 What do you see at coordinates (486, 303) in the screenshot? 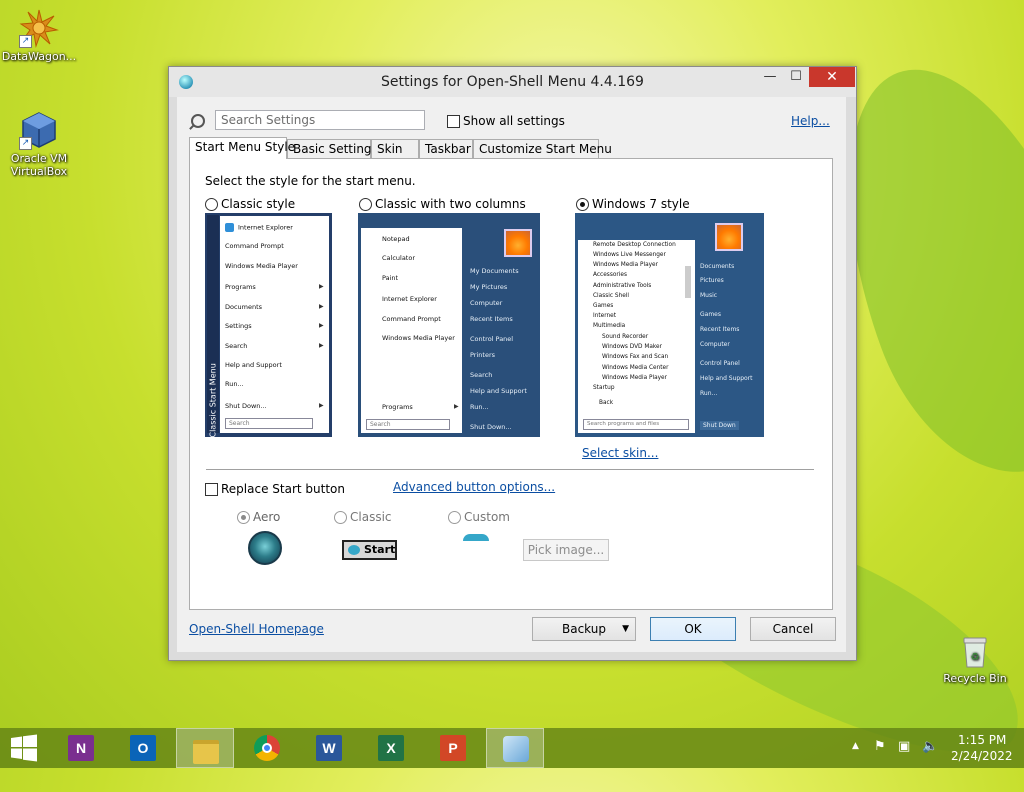
I see `two-col-right-item: Computer` at bounding box center [486, 303].